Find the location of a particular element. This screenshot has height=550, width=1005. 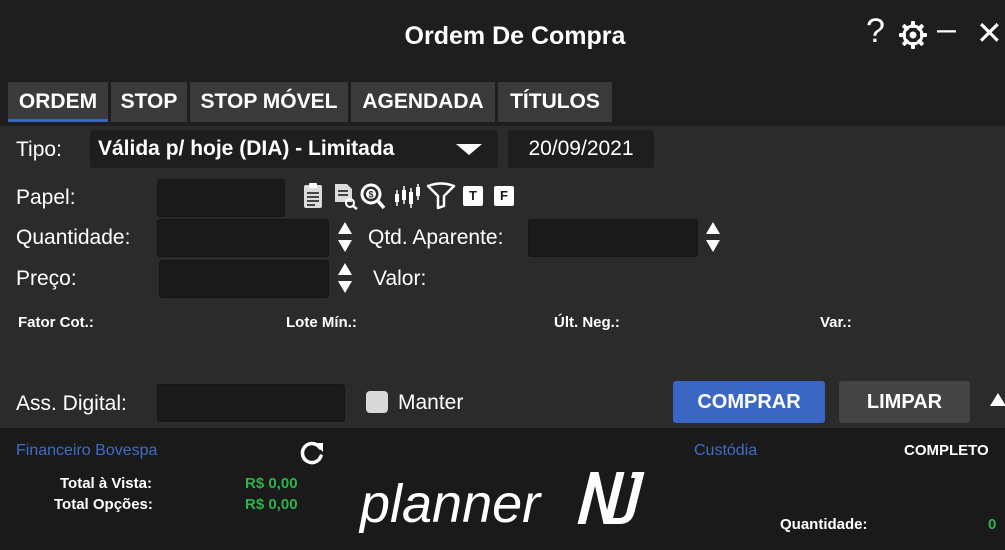

clipboard-icon is located at coordinates (313, 196).